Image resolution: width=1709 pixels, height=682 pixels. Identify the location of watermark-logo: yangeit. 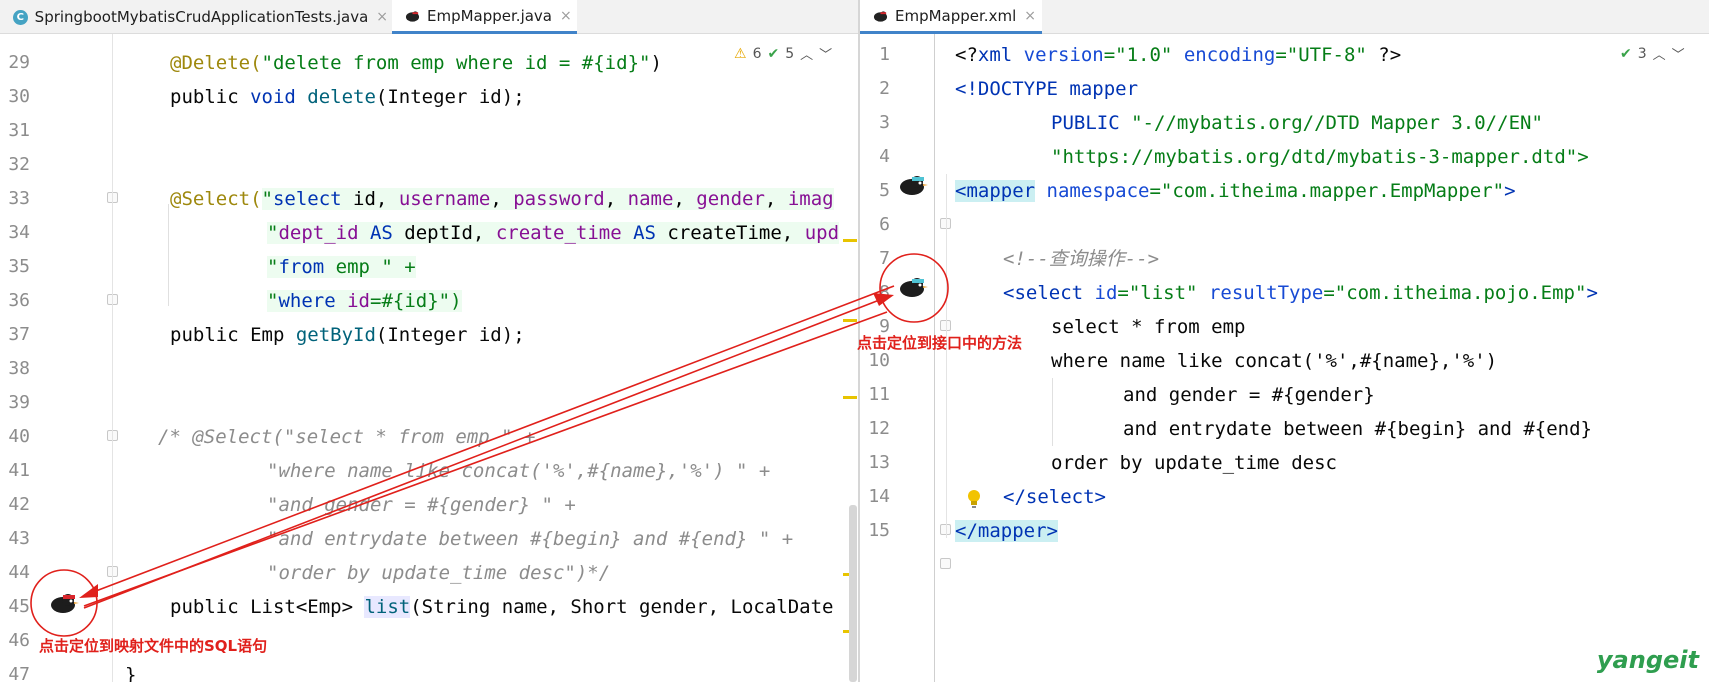
(1647, 660).